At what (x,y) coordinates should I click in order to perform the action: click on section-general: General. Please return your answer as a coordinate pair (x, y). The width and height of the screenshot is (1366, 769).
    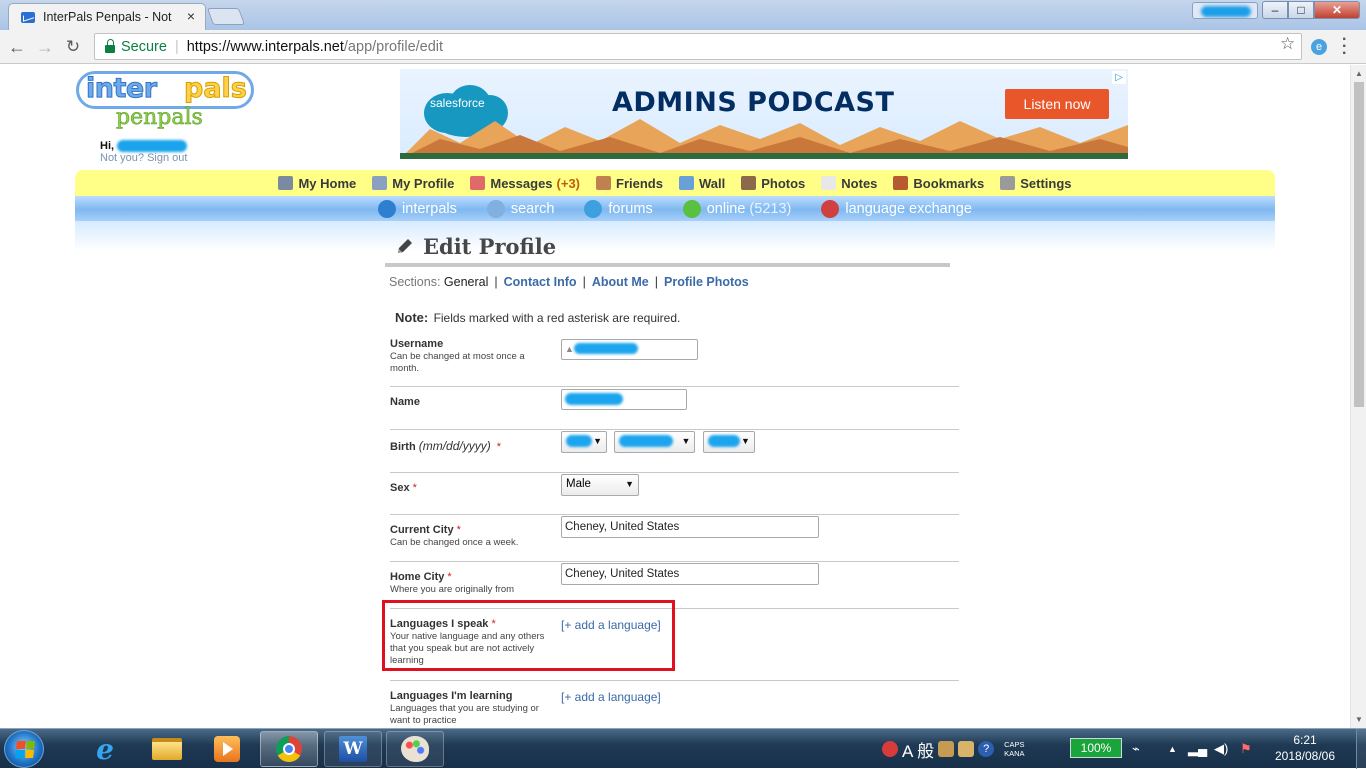
    Looking at the image, I should click on (466, 282).